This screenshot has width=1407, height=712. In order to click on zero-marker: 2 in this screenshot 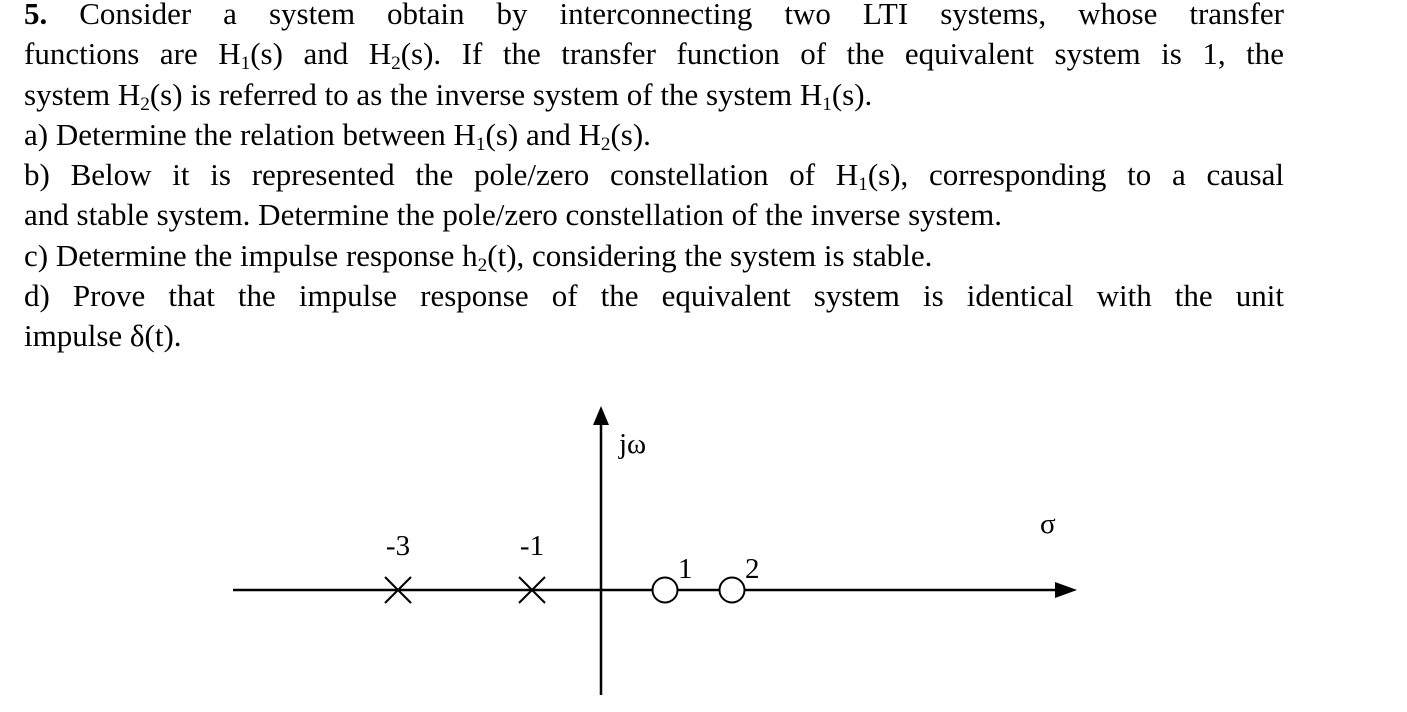, I will do `click(739, 578)`.